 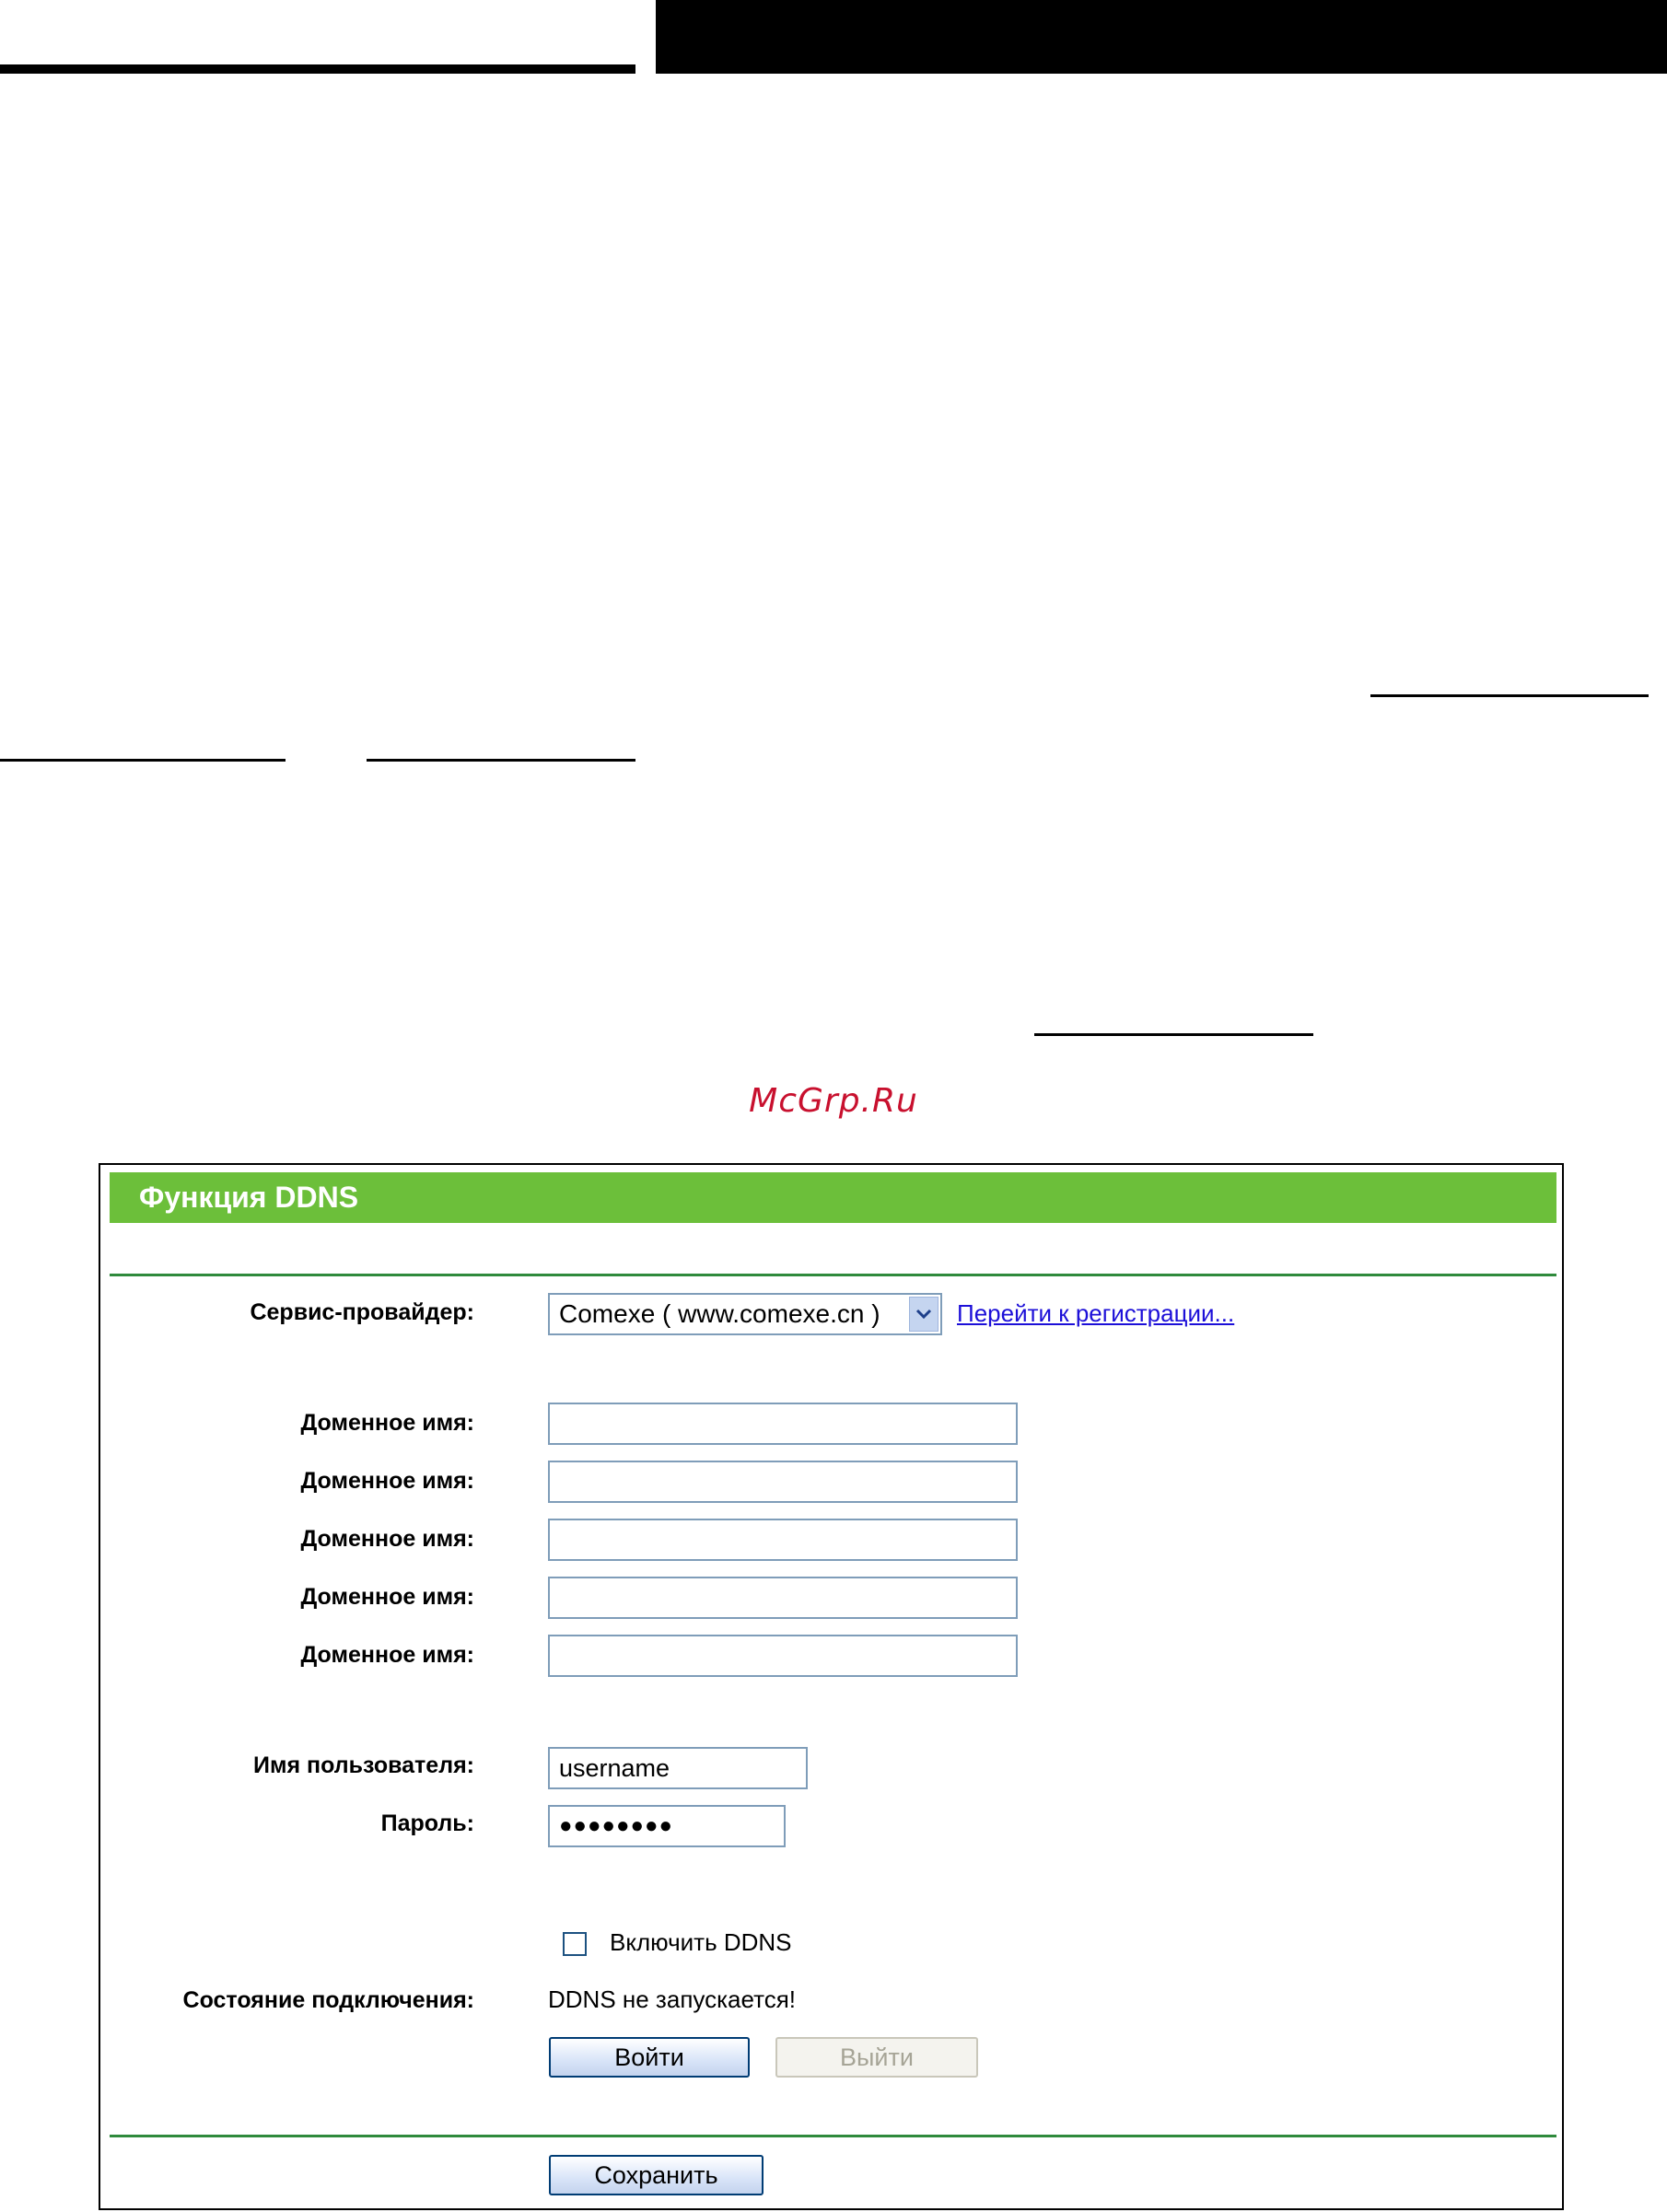 What do you see at coordinates (387, 1539) in the screenshot?
I see `domain-label-3: Доменное имя:` at bounding box center [387, 1539].